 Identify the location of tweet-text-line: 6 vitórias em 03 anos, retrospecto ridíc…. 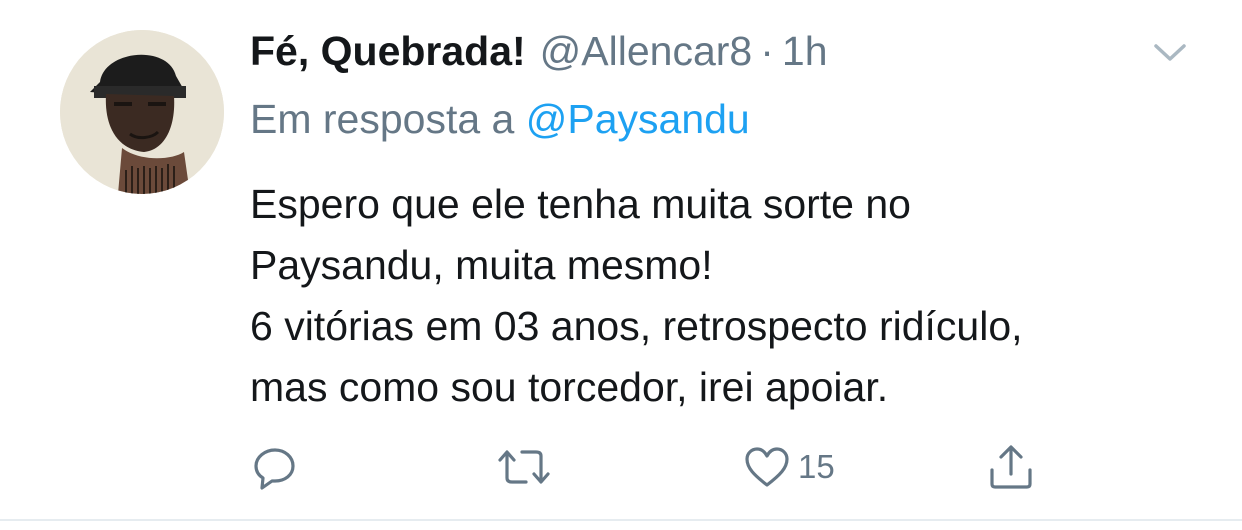
(636, 326).